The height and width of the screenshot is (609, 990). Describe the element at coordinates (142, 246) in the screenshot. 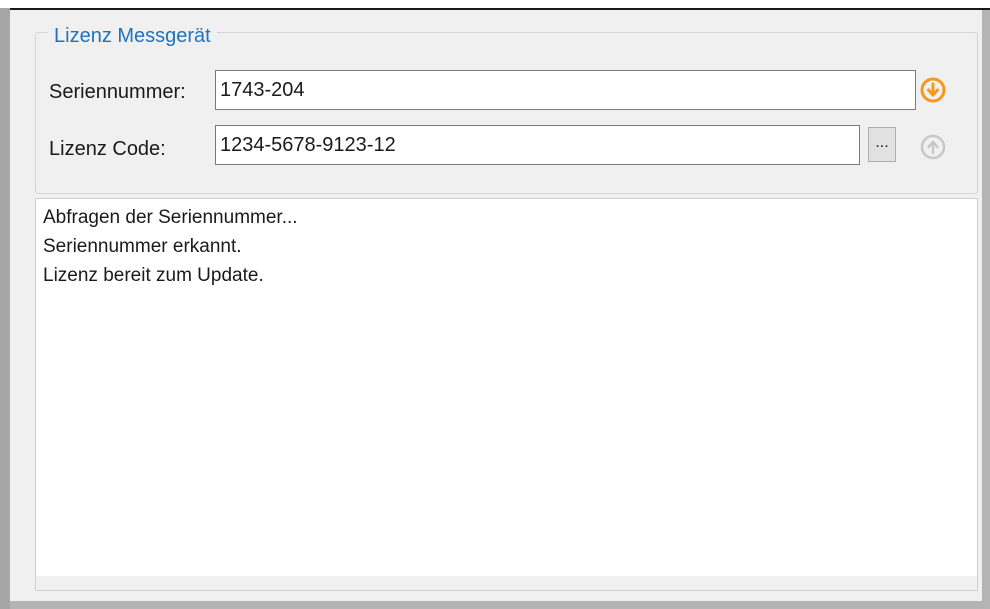

I see `log-line: Seriennummer erkannt.` at that location.